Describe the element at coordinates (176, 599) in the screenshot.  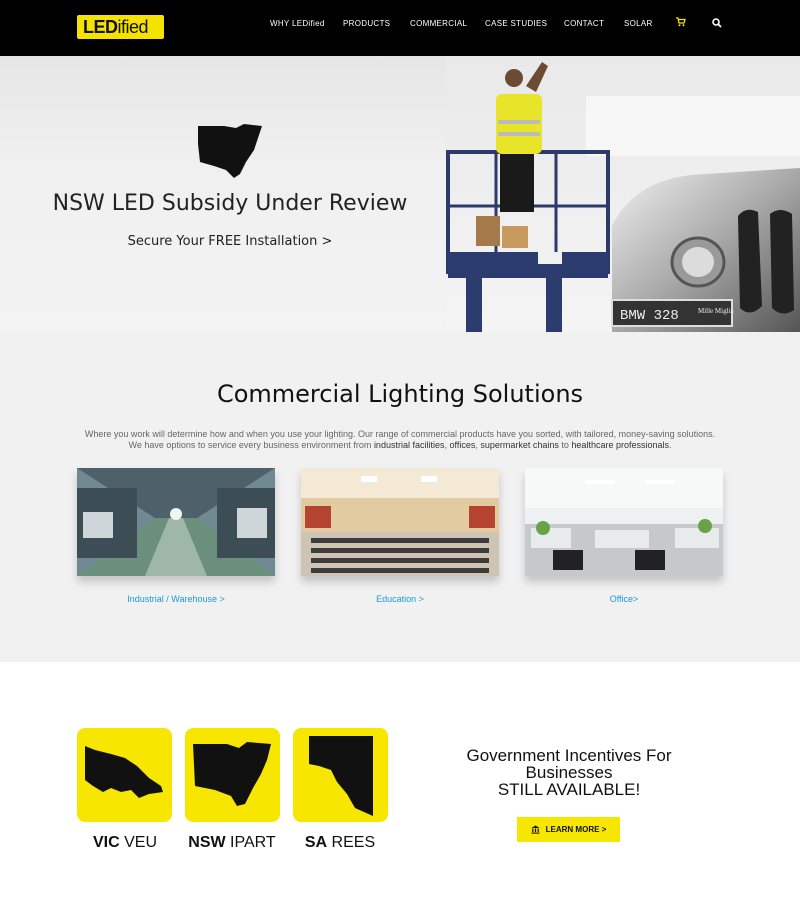
I see `industrial-warehouse-link: Industrial / Warehouse >` at that location.